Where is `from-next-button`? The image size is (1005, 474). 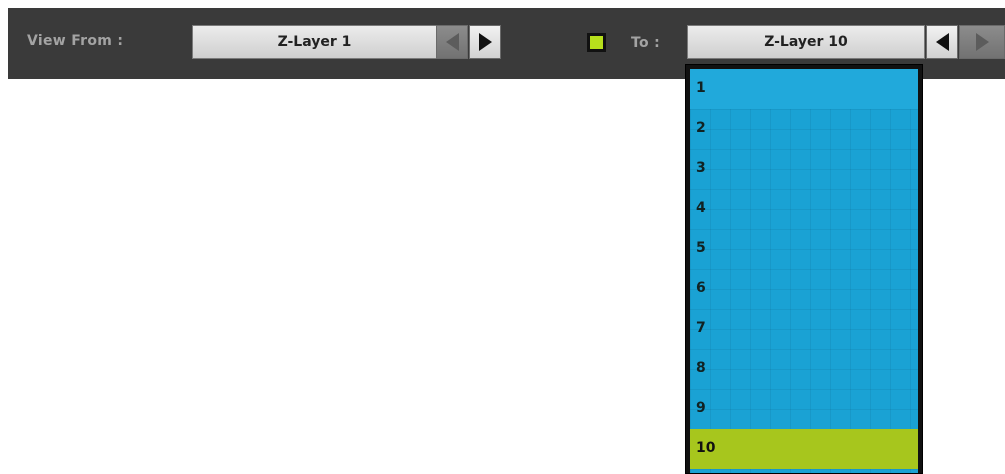
from-next-button is located at coordinates (485, 42).